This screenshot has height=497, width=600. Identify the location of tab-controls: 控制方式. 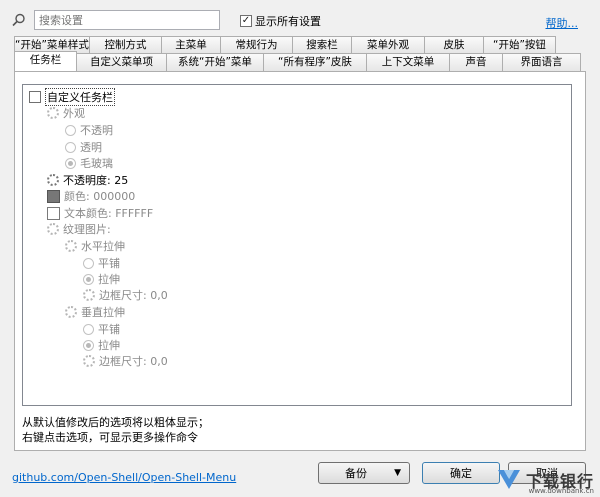
(125, 44).